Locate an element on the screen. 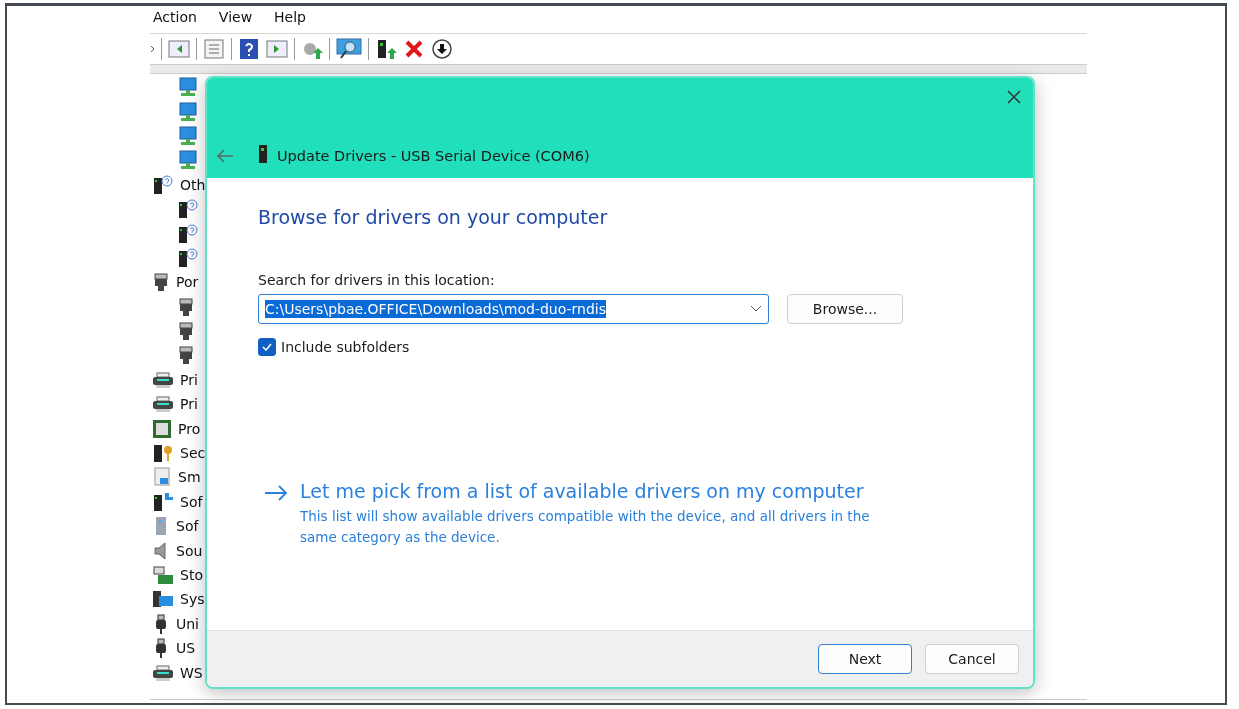 This screenshot has height=709, width=1239. pick-driver-description: This list will show available drivers compatible with the device, and all drivers in the same category as the device. is located at coordinates (585, 527).